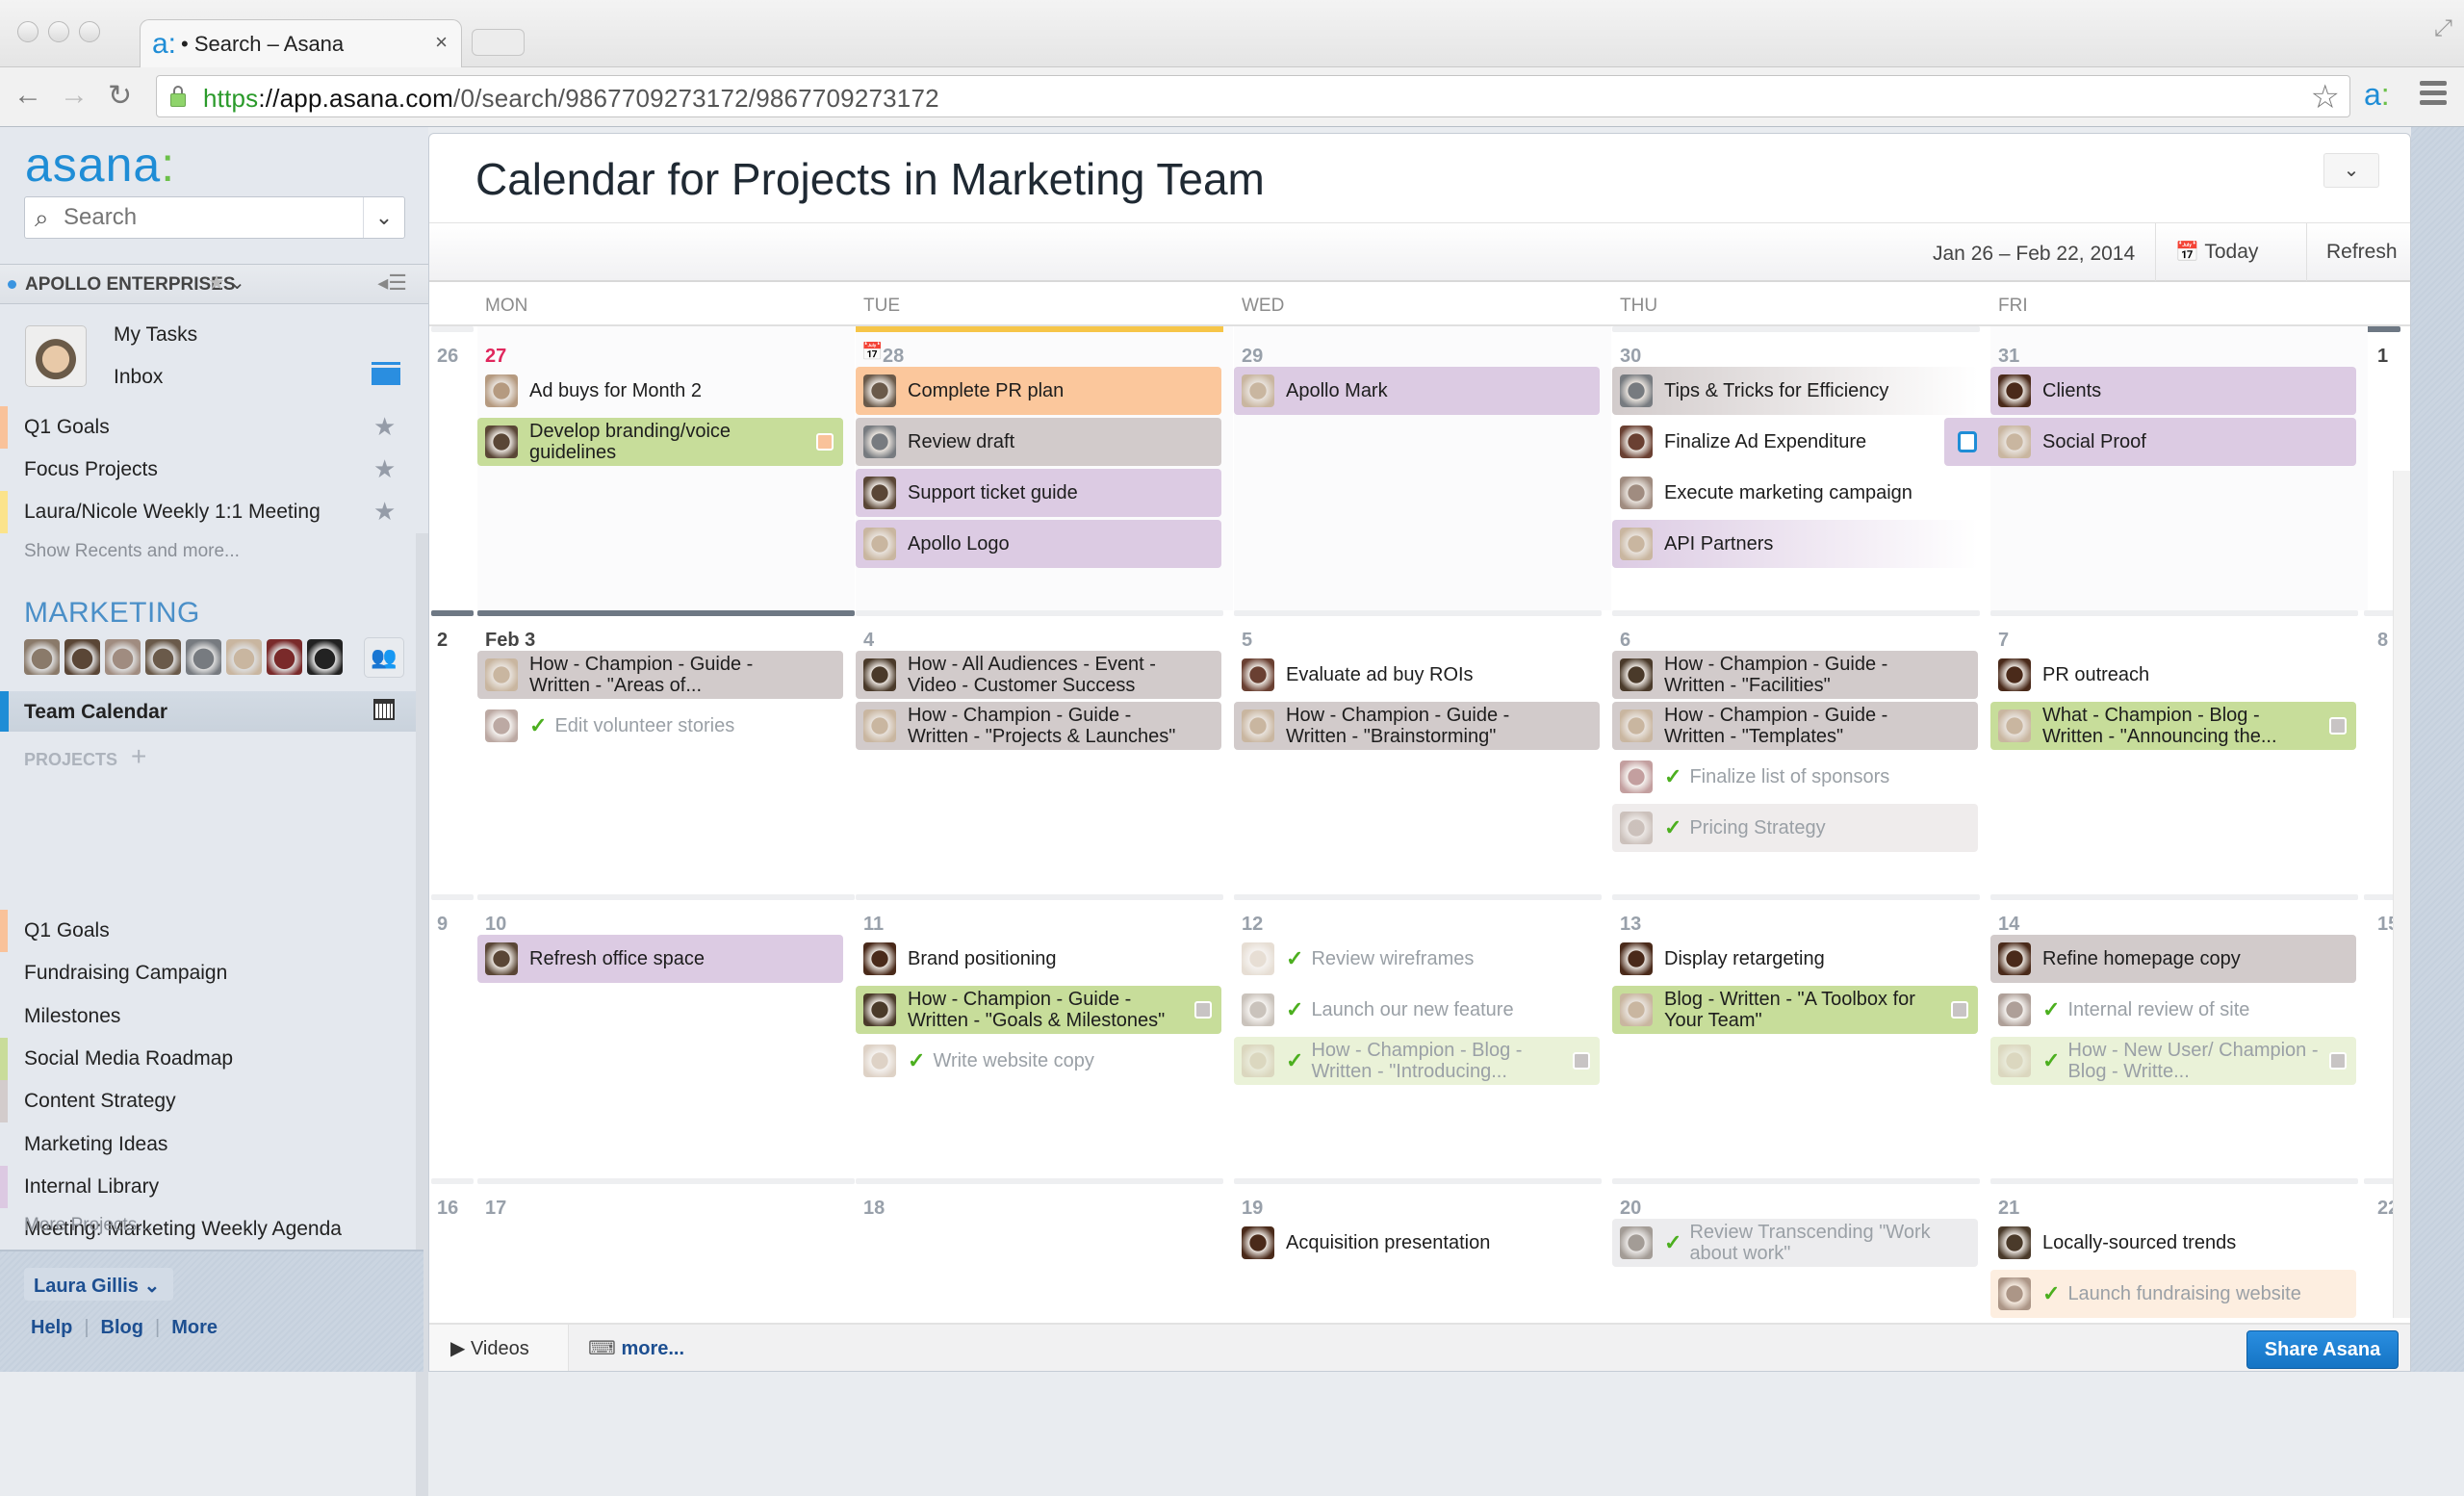  What do you see at coordinates (2433, 95) in the screenshot?
I see `browser-menu-icon` at bounding box center [2433, 95].